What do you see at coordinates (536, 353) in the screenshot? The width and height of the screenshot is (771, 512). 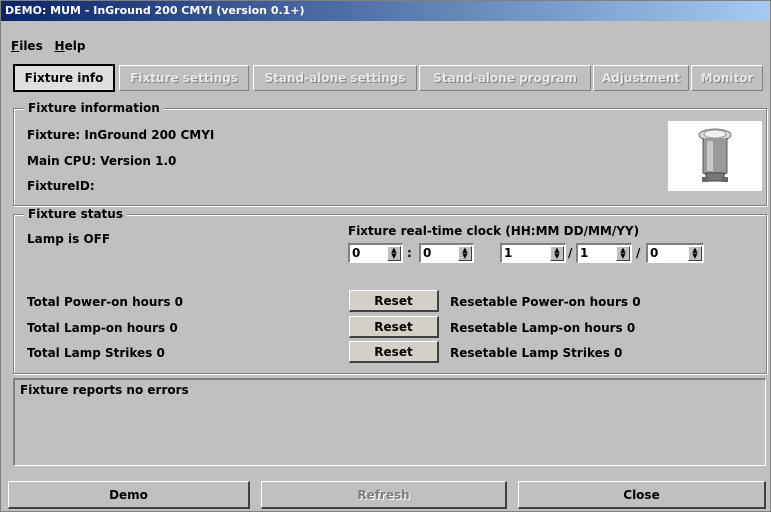 I see `resetable-lamp-strikes: Resetable Lamp Strikes 0` at bounding box center [536, 353].